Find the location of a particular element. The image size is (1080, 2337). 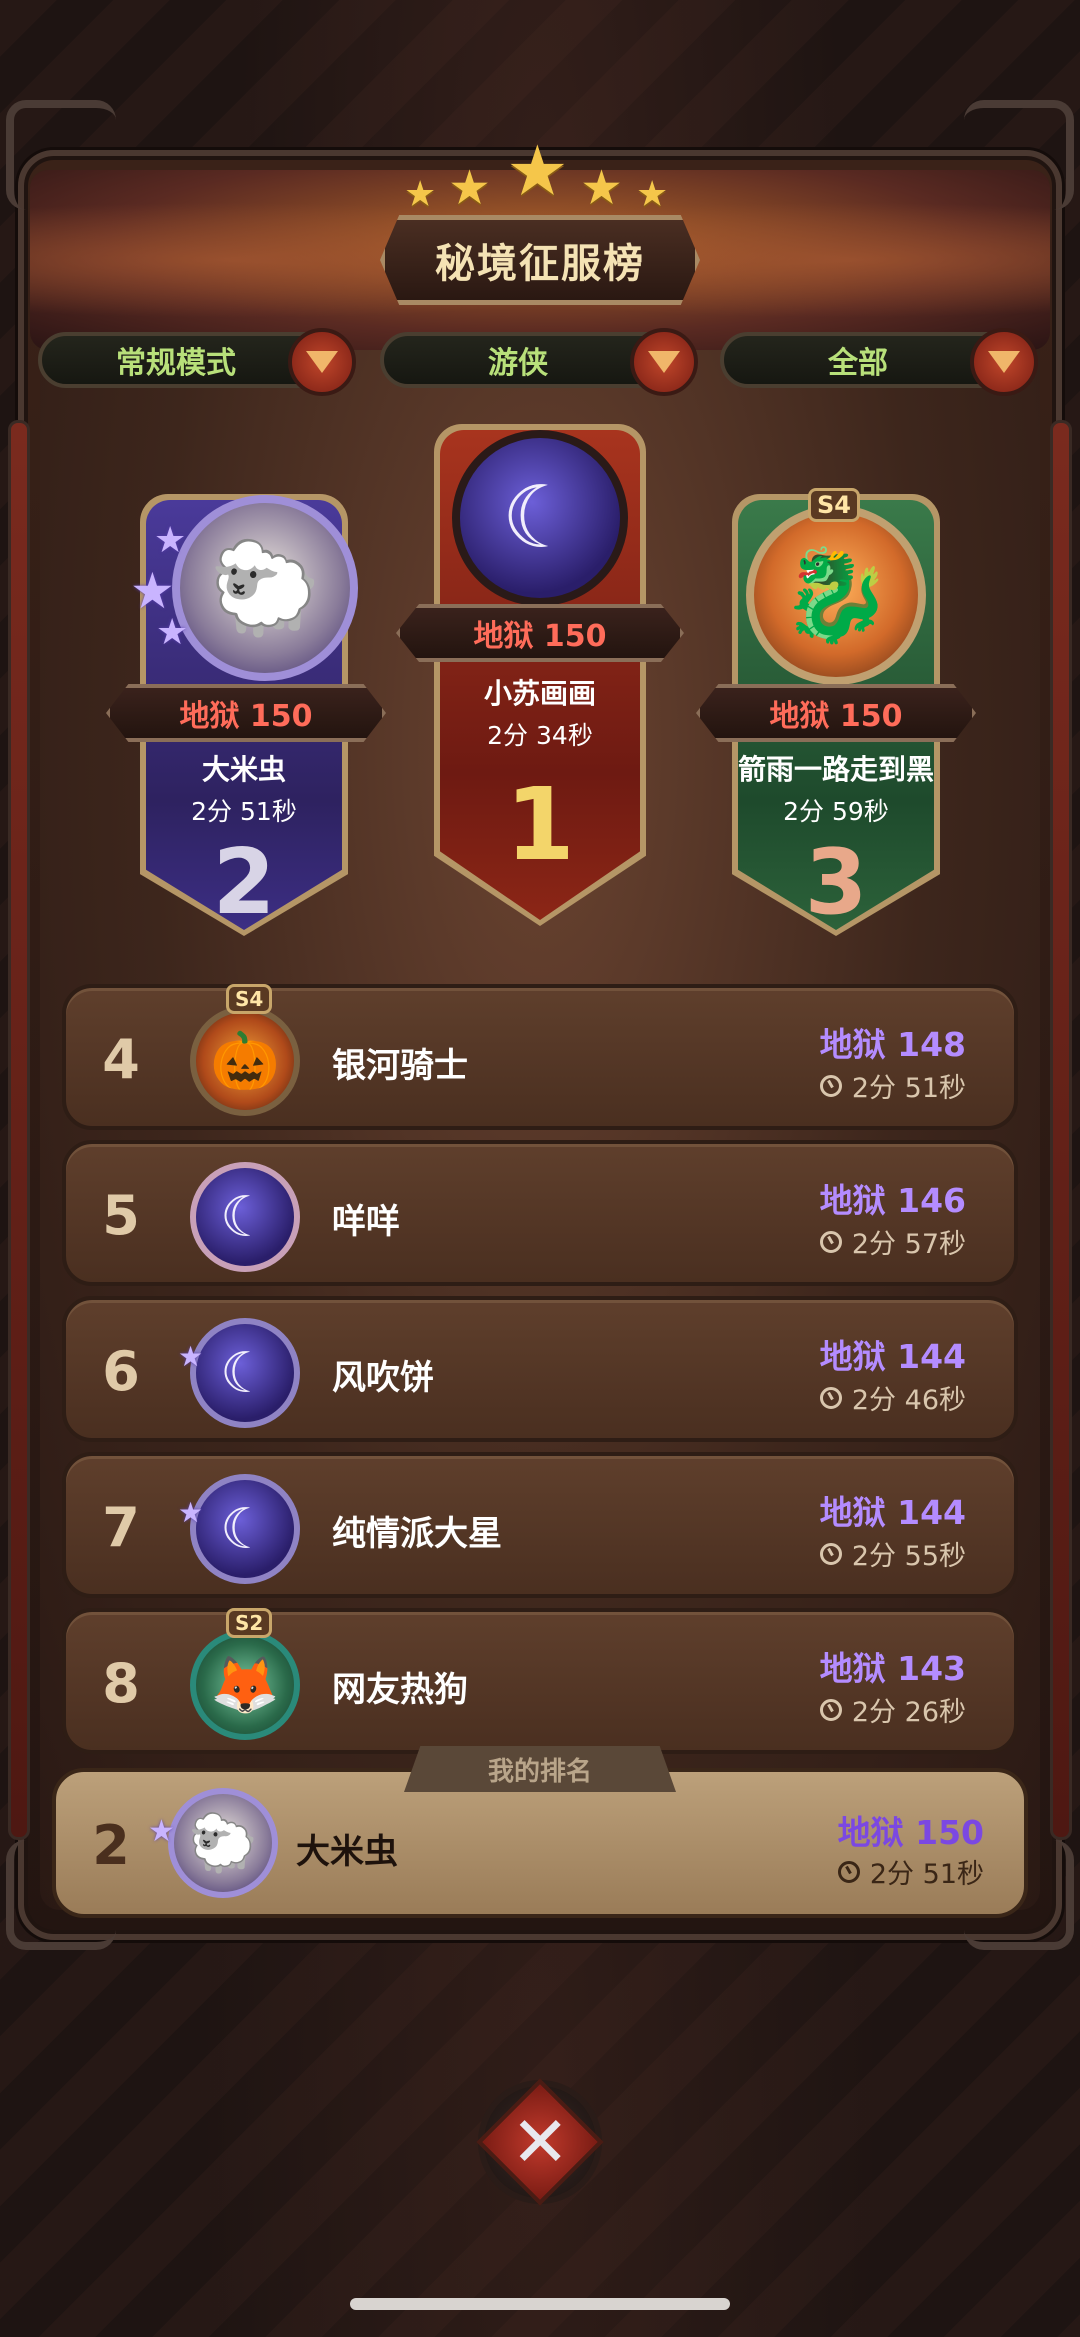

row-name: 网友热狗 is located at coordinates (400, 1690).